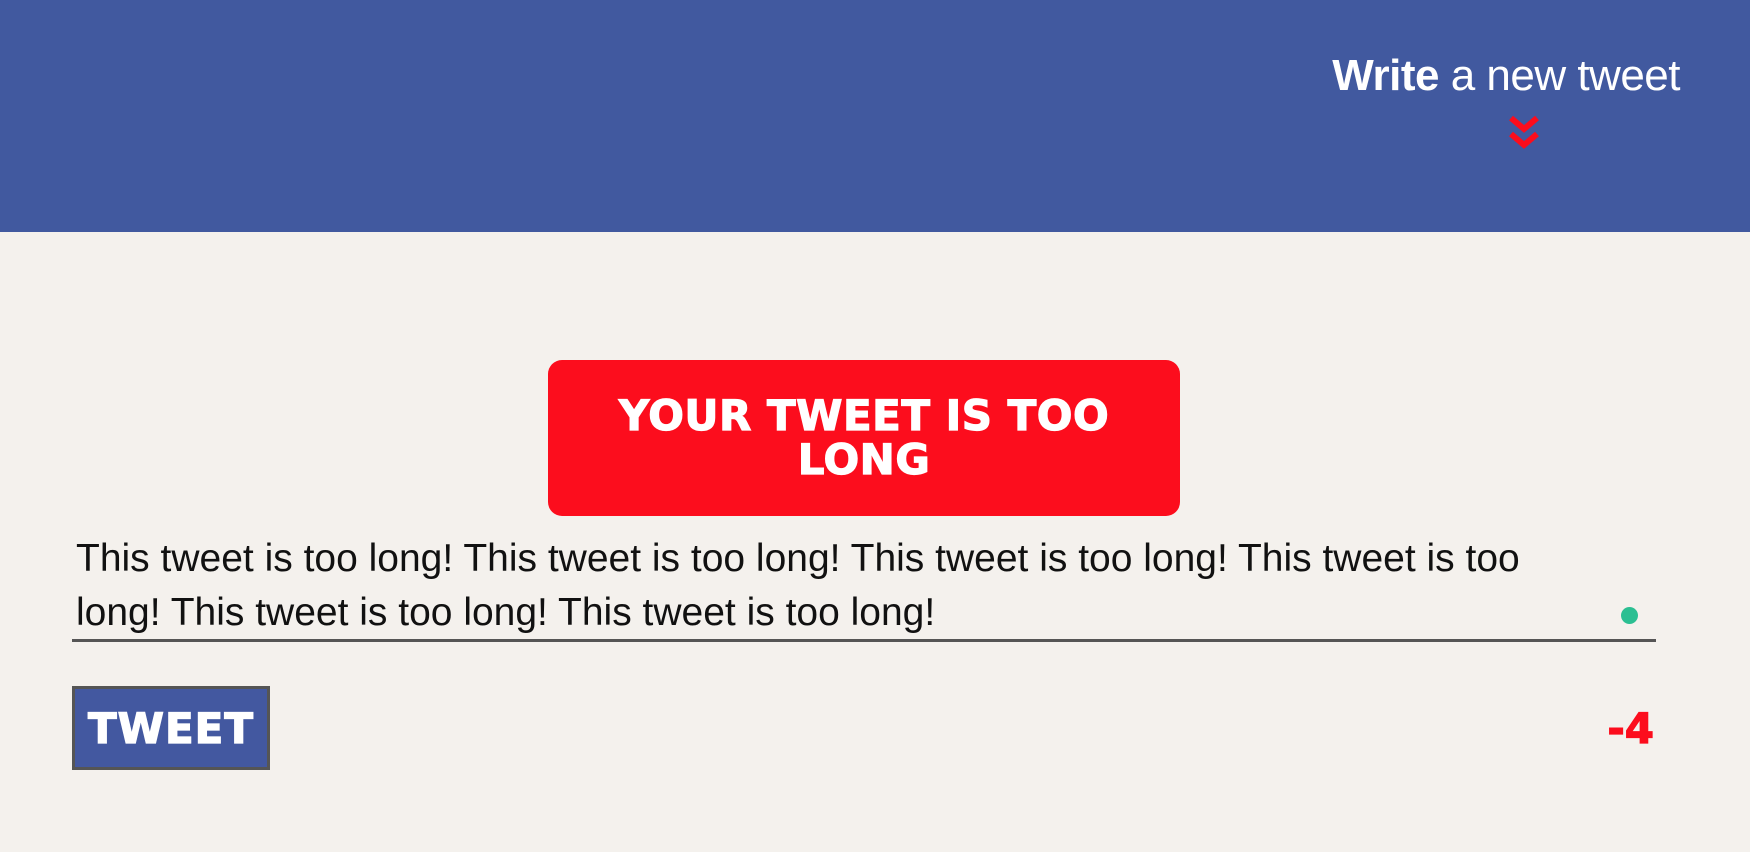 The width and height of the screenshot is (1750, 852). I want to click on error-banner: Your tweet is too long, so click(864, 438).